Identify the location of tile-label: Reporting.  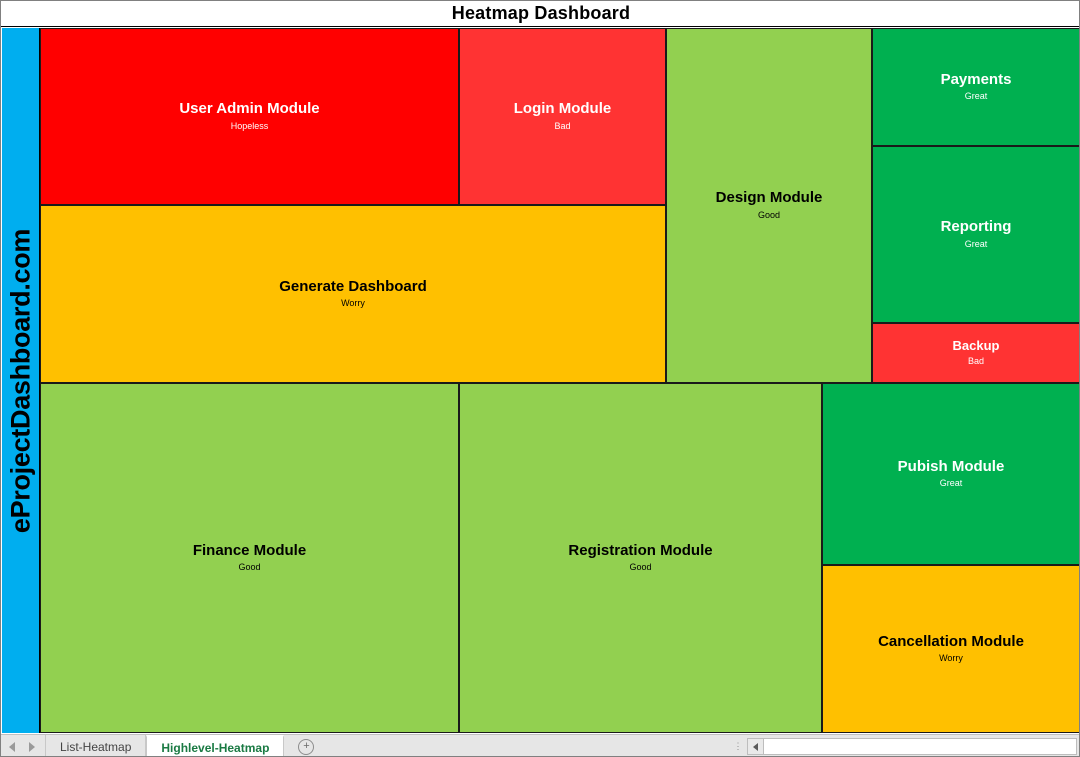
(976, 227).